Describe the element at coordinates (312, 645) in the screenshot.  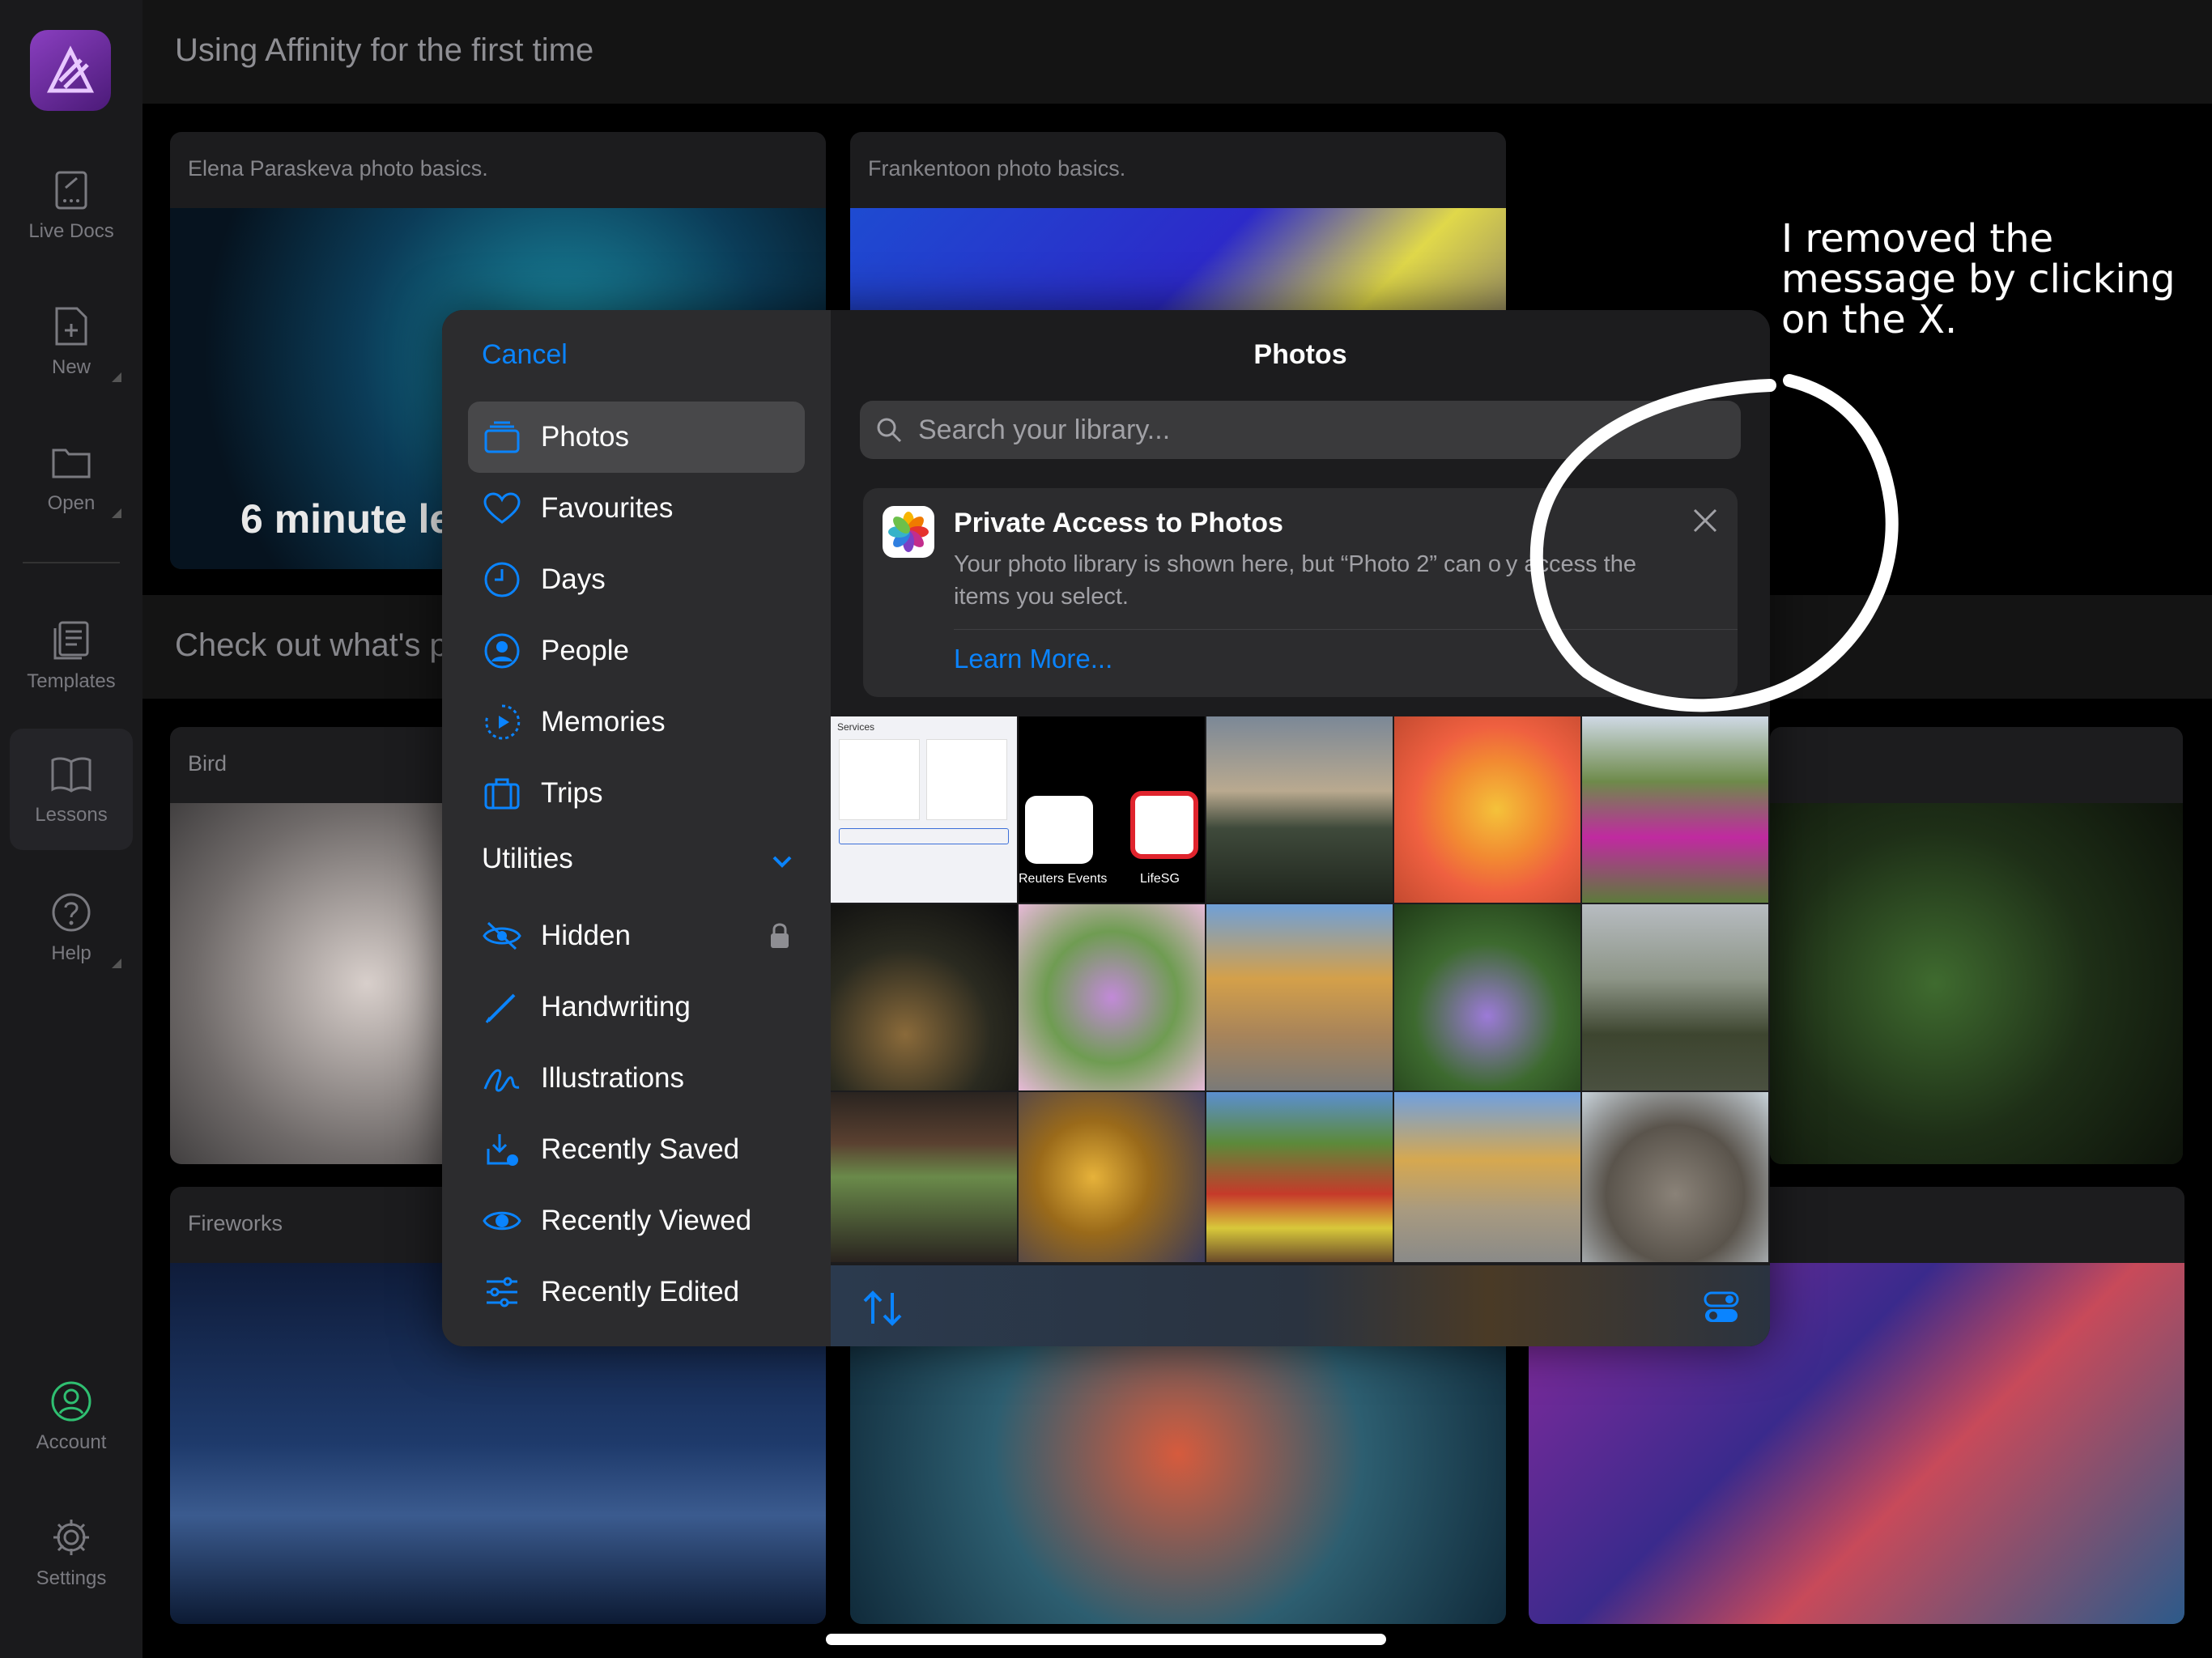
I see `section-title: Check out what's p` at that location.